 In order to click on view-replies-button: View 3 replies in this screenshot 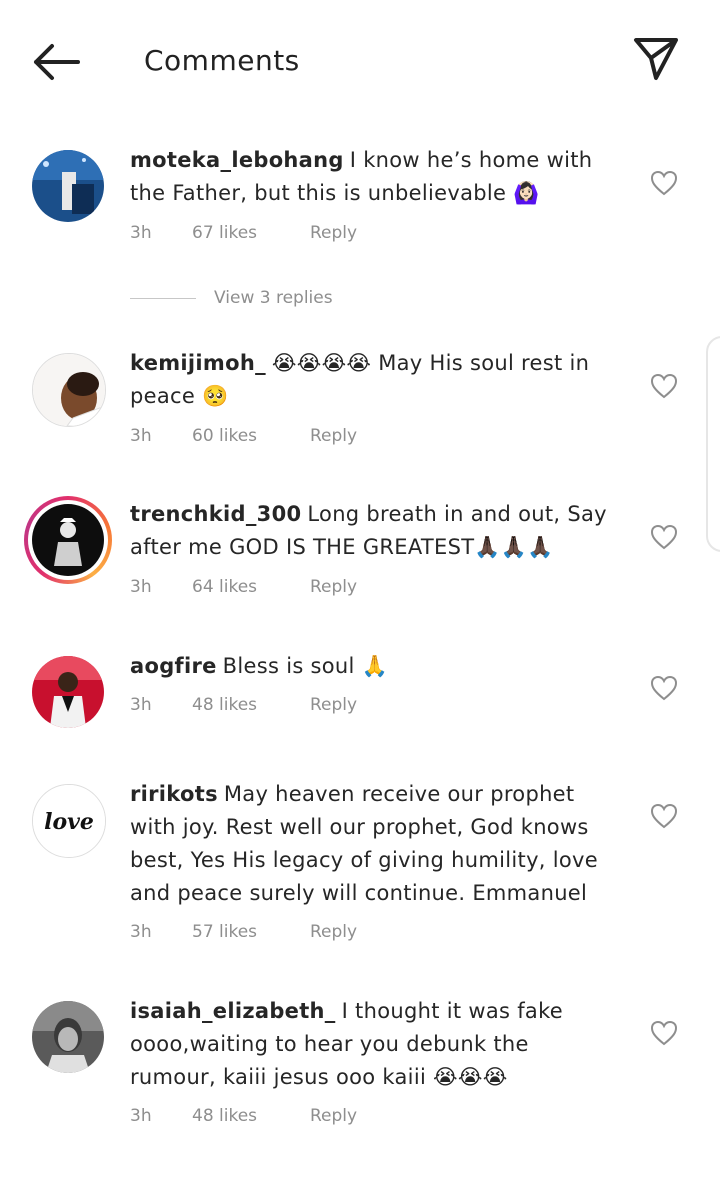, I will do `click(231, 298)`.